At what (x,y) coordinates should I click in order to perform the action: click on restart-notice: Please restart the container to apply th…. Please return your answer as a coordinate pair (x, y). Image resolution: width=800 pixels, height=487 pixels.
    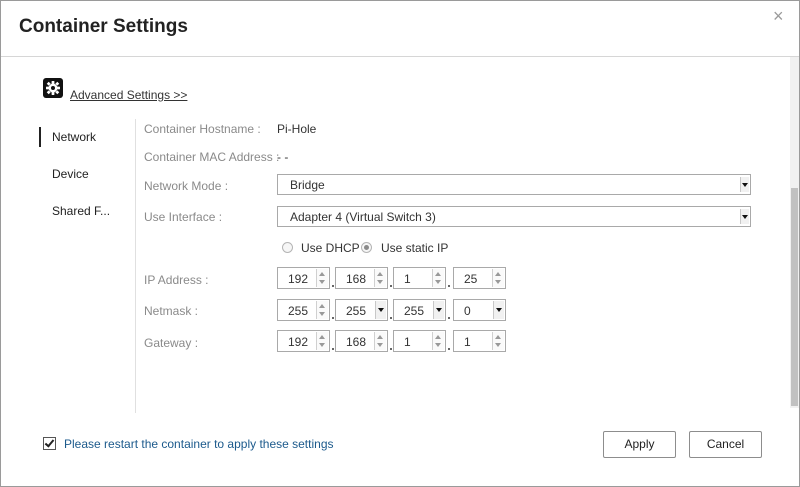
    Looking at the image, I should click on (199, 444).